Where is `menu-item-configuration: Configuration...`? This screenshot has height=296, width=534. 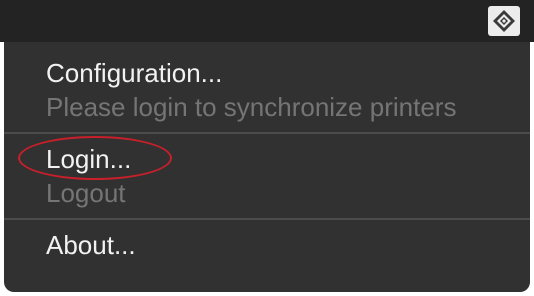
menu-item-configuration: Configuration... is located at coordinates (267, 73).